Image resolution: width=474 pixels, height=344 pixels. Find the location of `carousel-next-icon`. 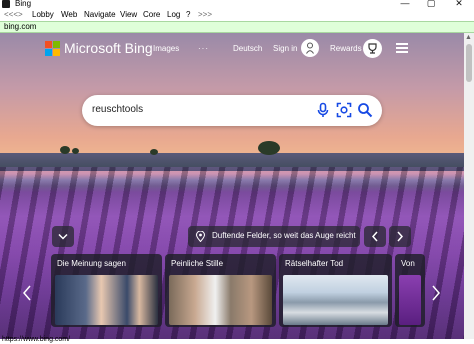

carousel-next-icon is located at coordinates (436, 294).